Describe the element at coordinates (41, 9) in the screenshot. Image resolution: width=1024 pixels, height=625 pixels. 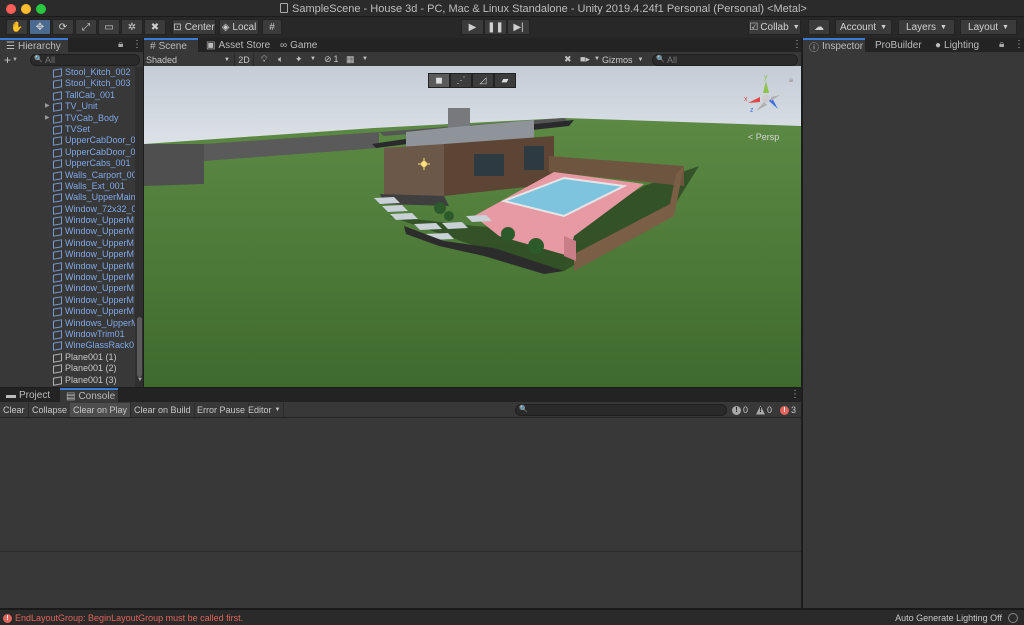
I see `zoom-window-button` at that location.